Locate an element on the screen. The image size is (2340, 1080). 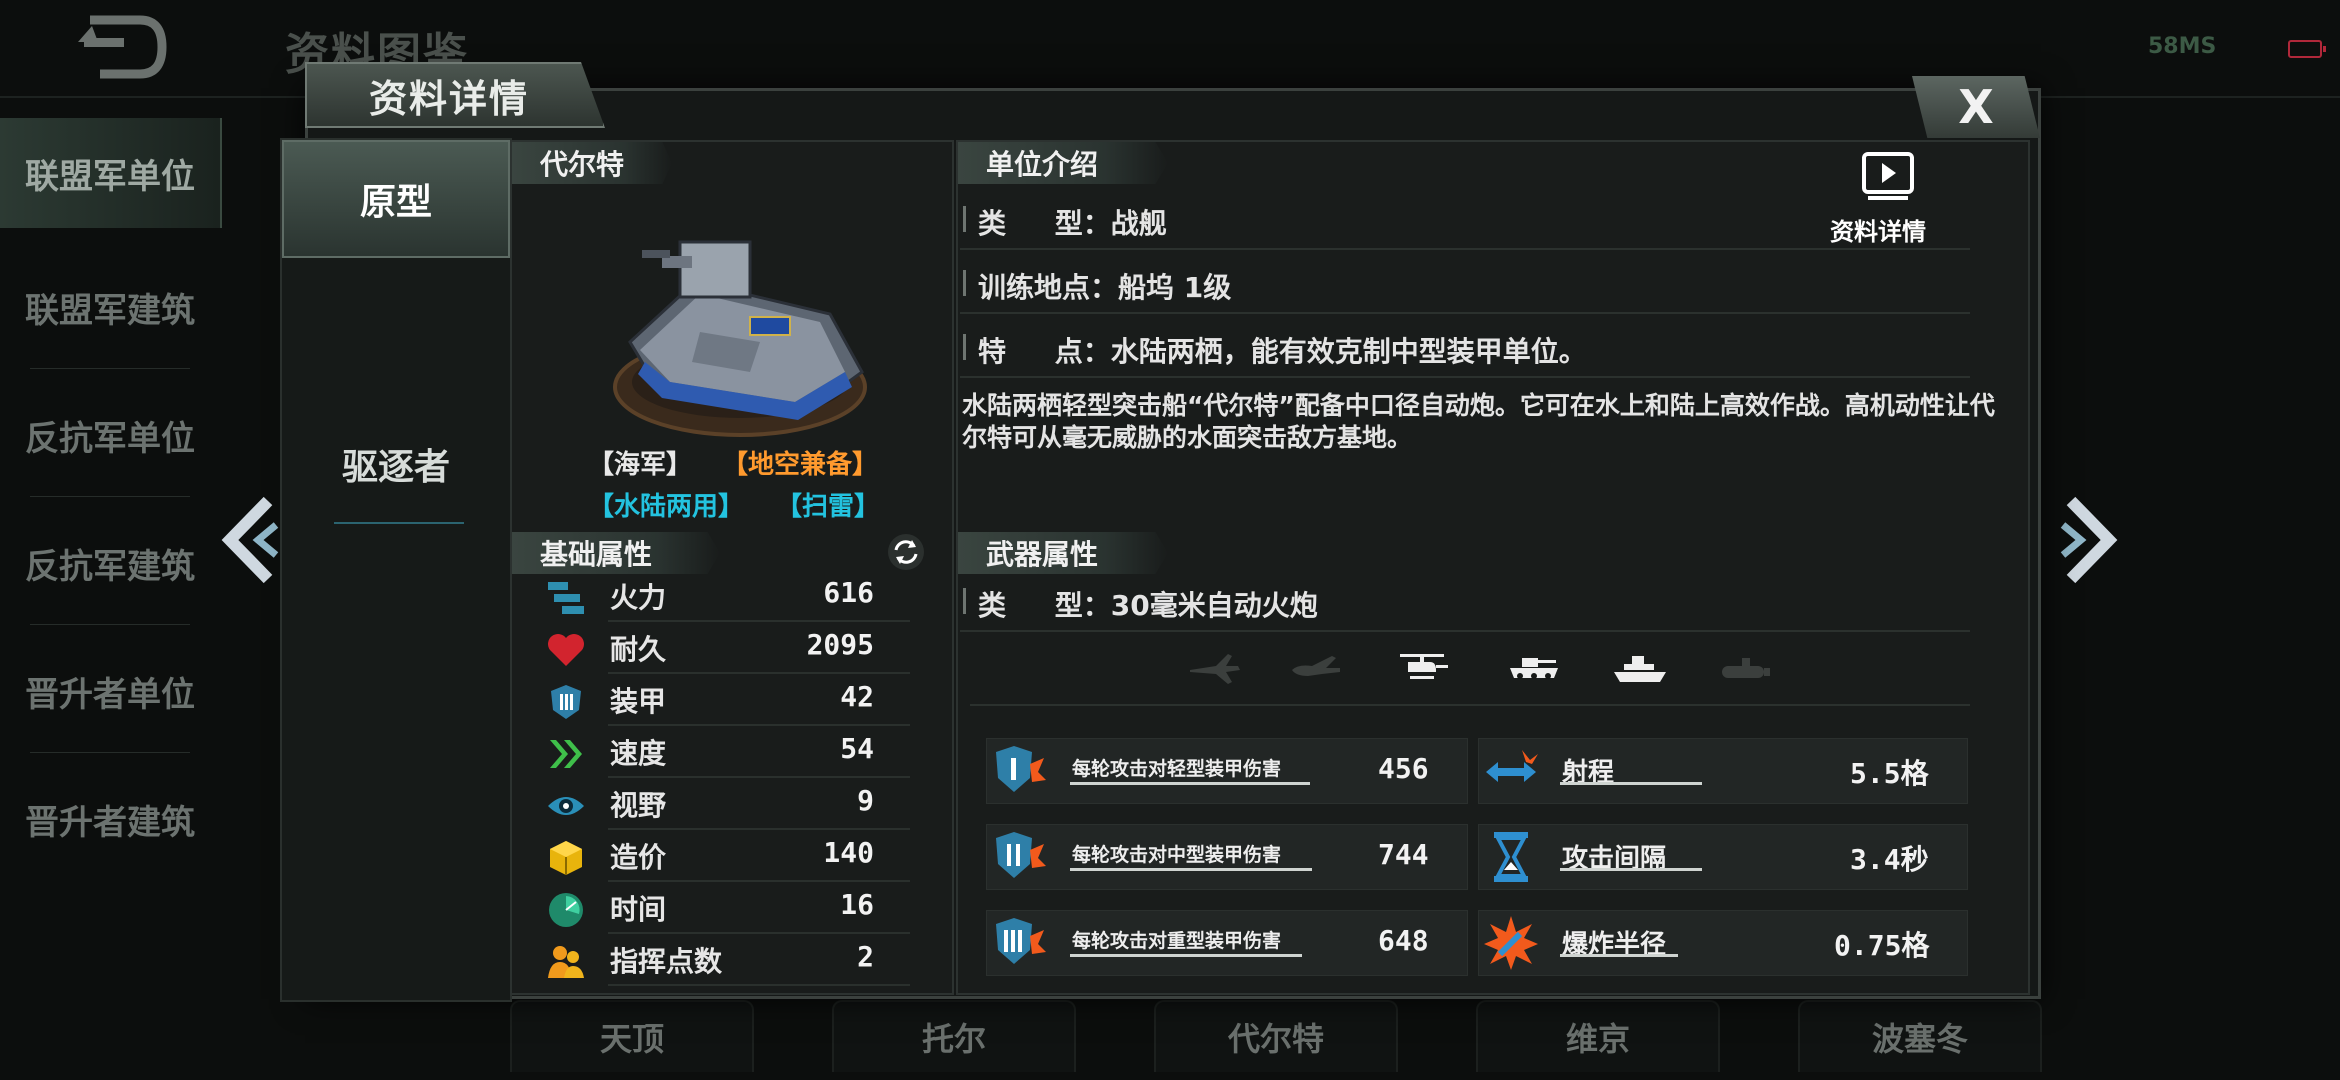
nav-rebel-units: 反抗军单位 is located at coordinates (110, 435).